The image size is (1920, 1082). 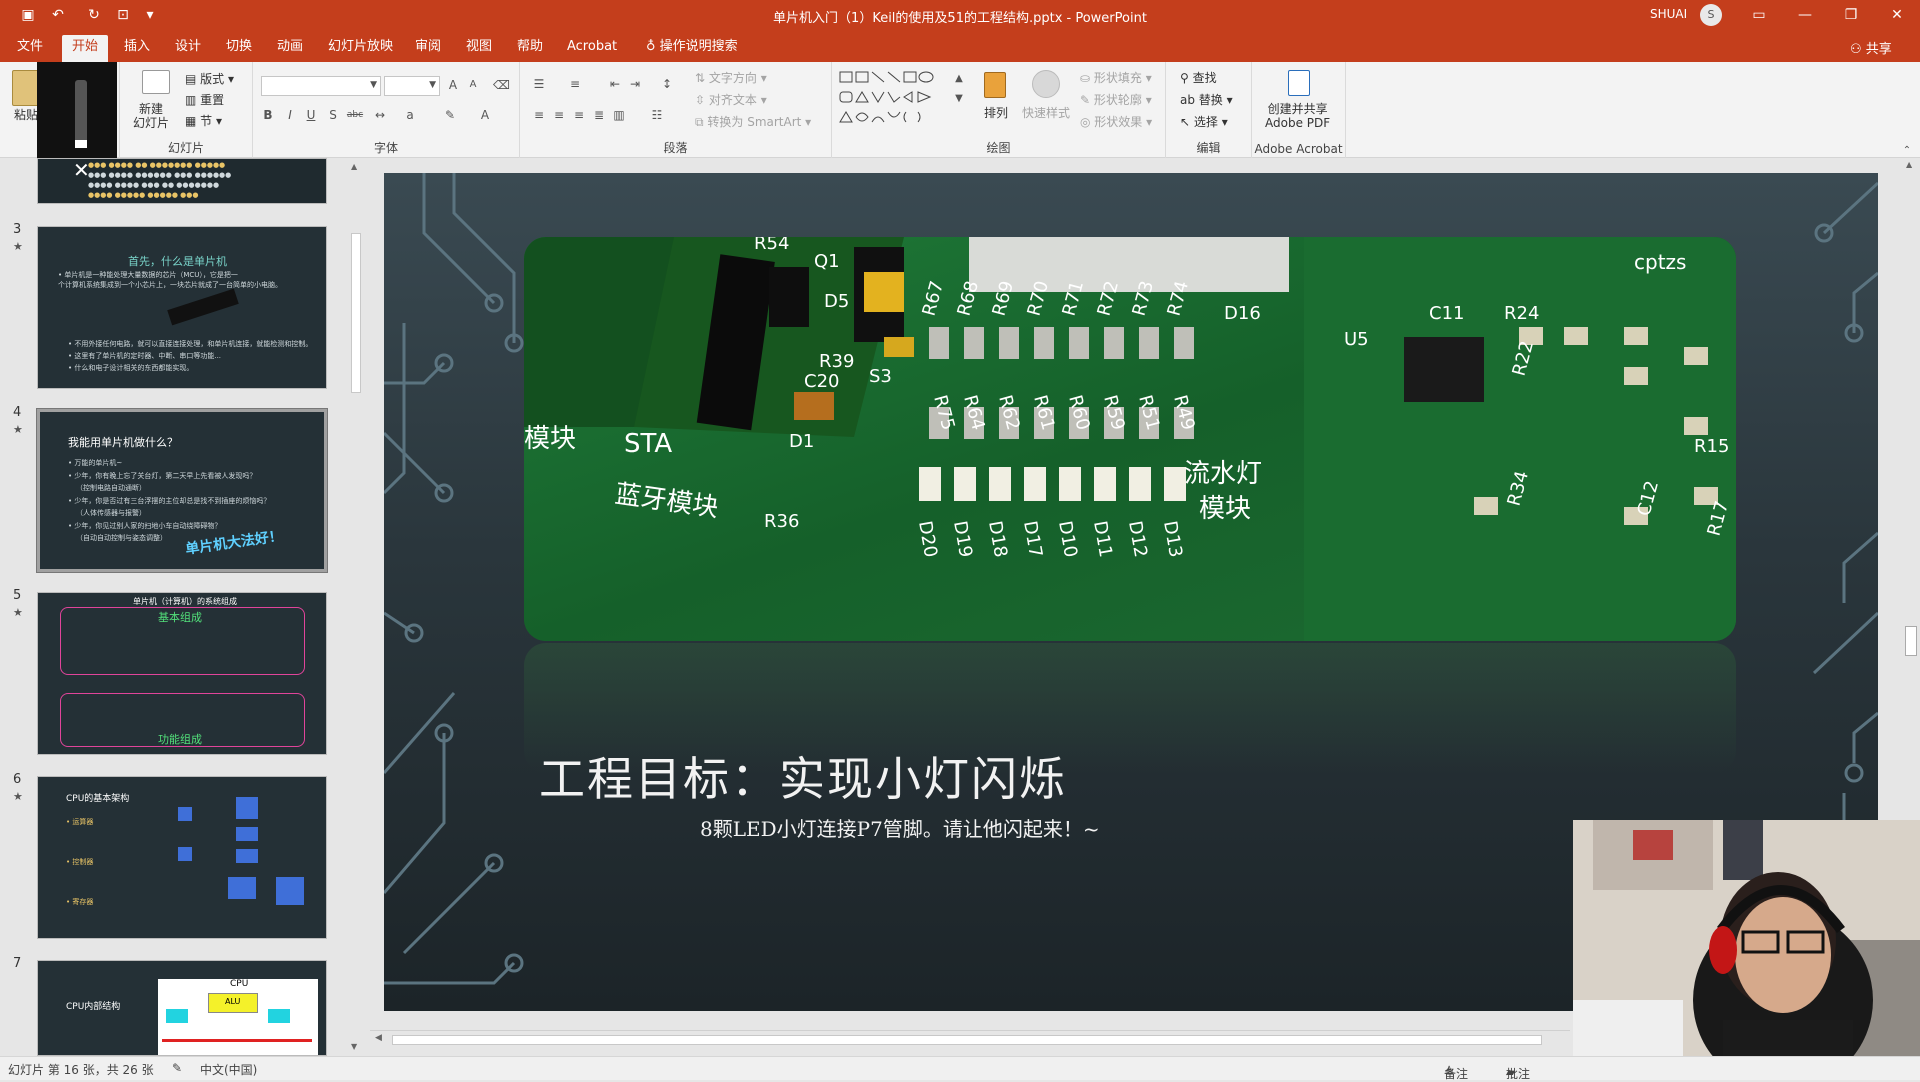 I want to click on layout-button: ▤ 版式 ▾, so click(x=209, y=78).